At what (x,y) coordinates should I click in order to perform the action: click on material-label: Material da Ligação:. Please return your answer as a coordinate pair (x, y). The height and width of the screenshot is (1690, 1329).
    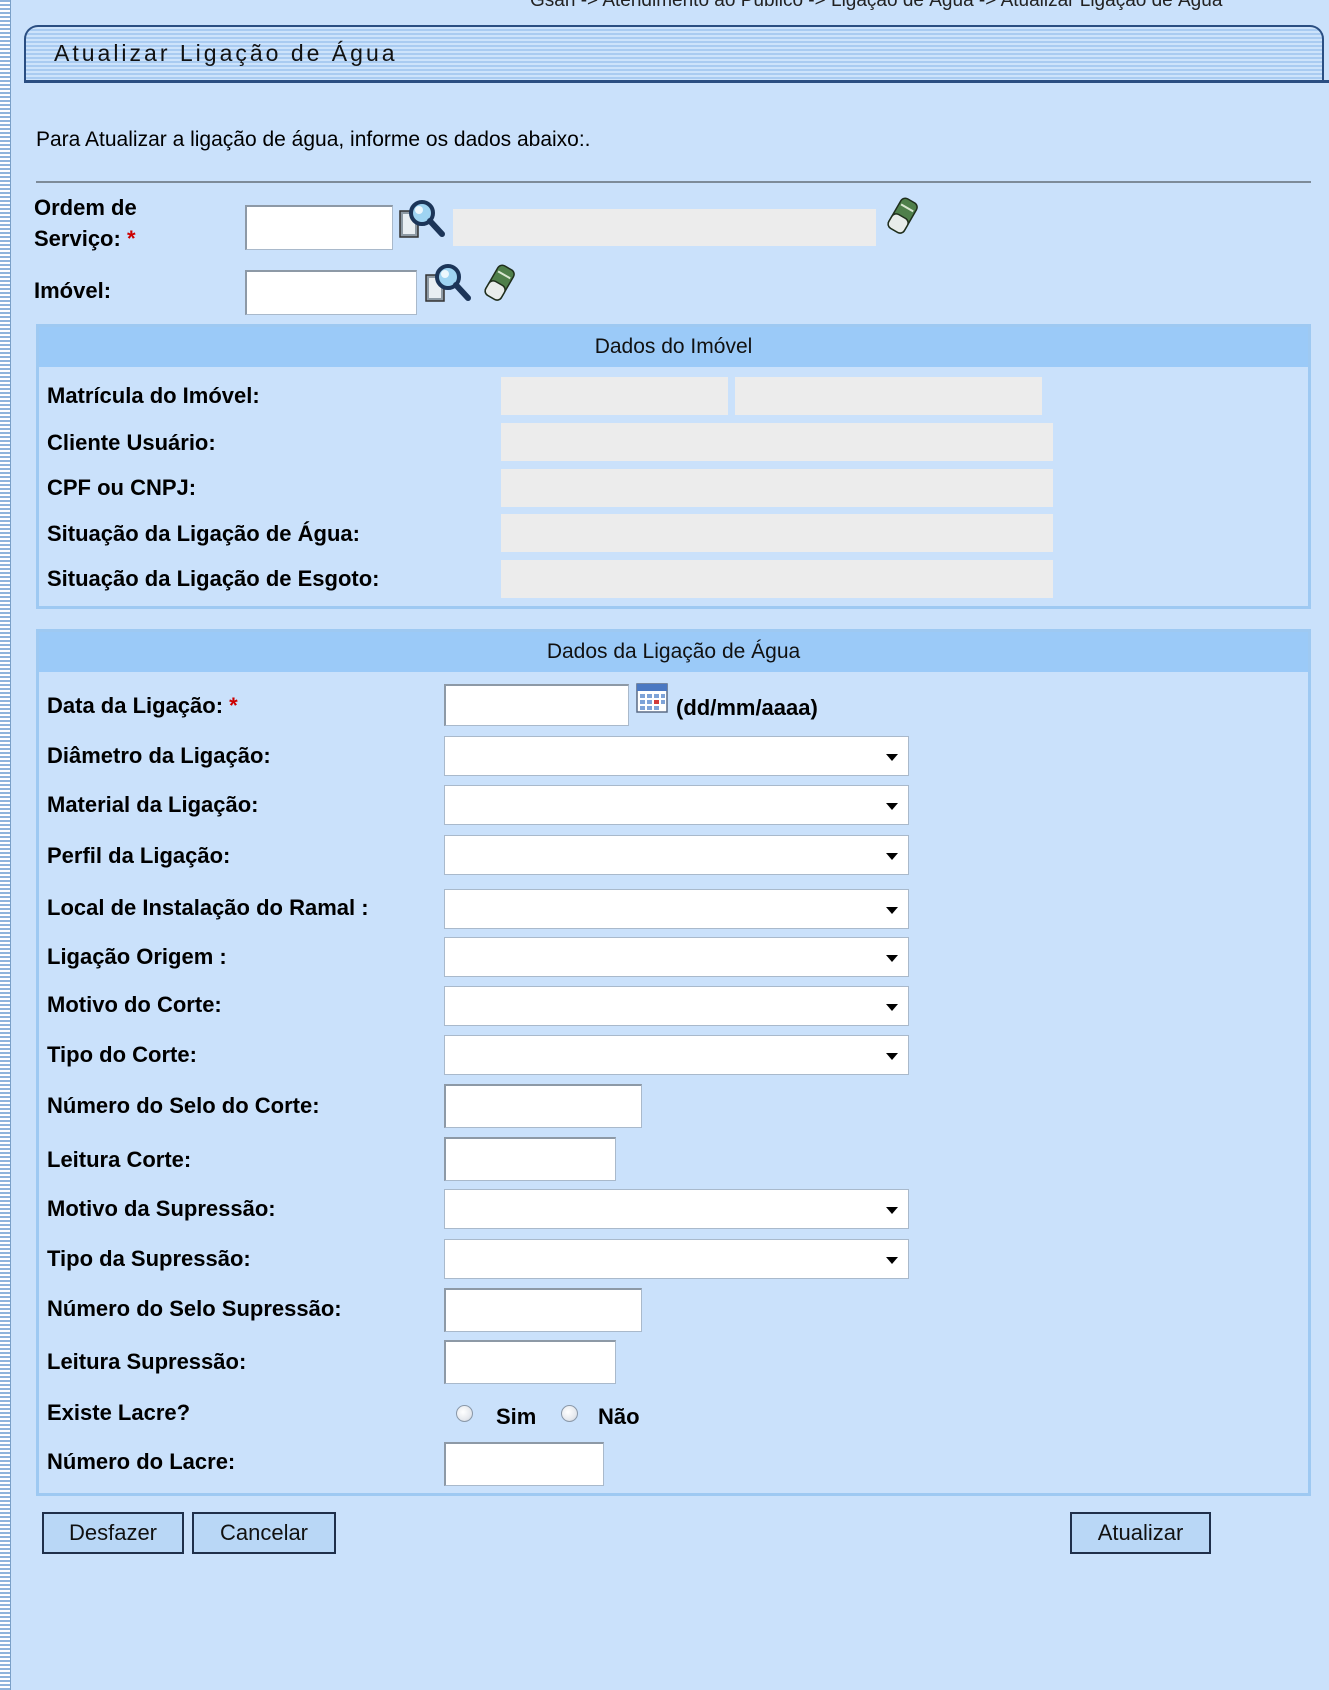
    Looking at the image, I should click on (153, 804).